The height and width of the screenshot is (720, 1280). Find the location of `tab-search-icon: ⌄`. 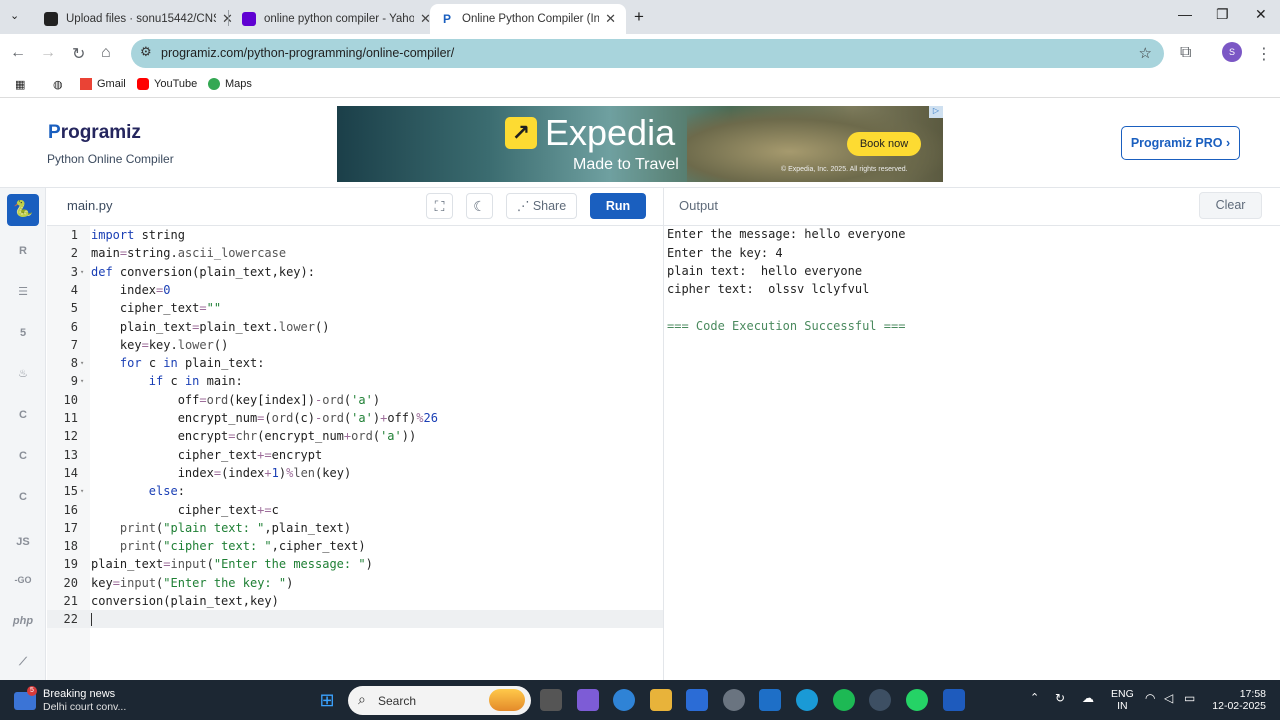

tab-search-icon: ⌄ is located at coordinates (14, 15).